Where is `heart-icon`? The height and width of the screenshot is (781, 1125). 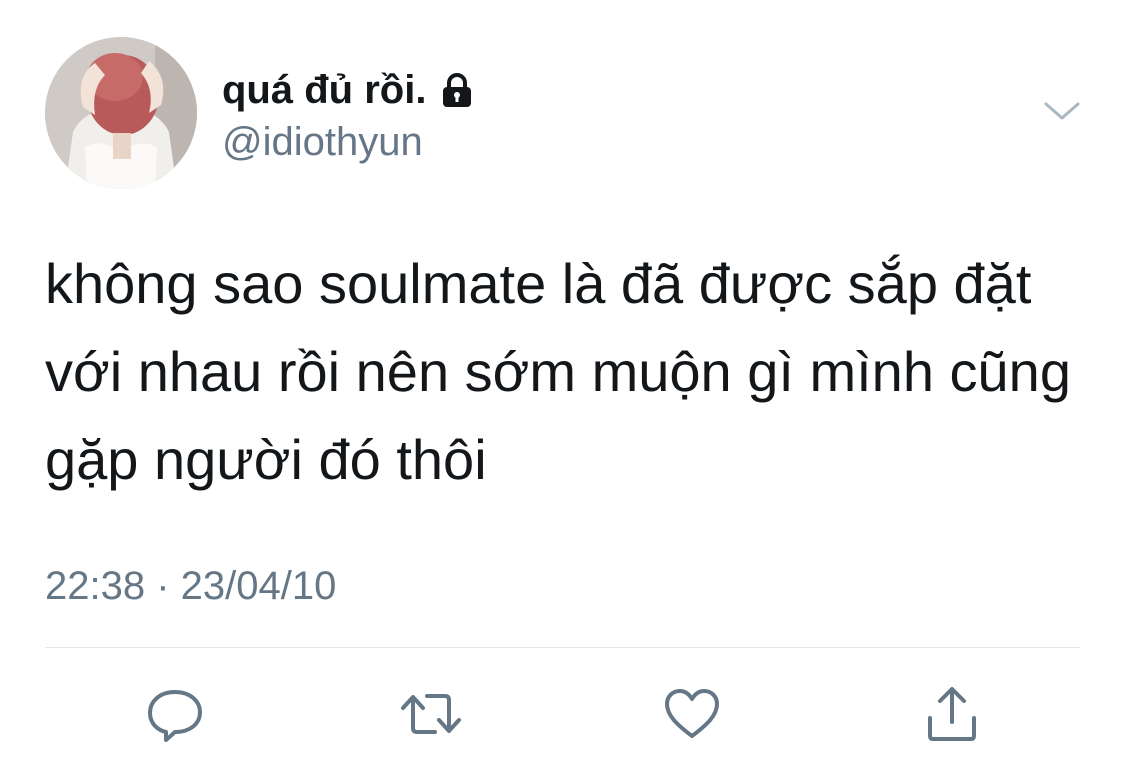
heart-icon is located at coordinates (692, 713).